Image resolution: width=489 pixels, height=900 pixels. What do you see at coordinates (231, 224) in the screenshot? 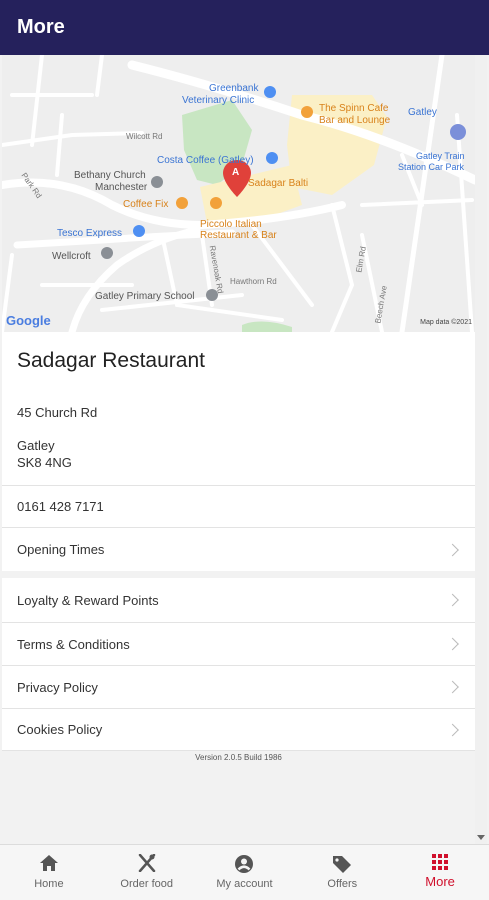
I see `map-label: Piccolo Italian` at bounding box center [231, 224].